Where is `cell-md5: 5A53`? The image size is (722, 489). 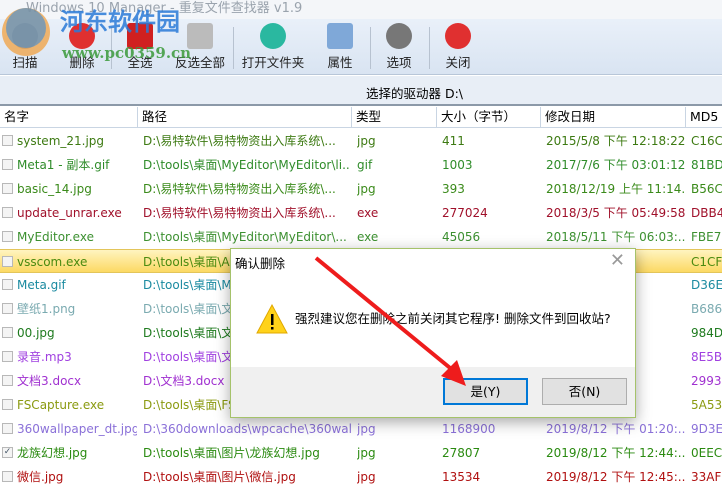
cell-md5: 5A53 is located at coordinates (706, 405).